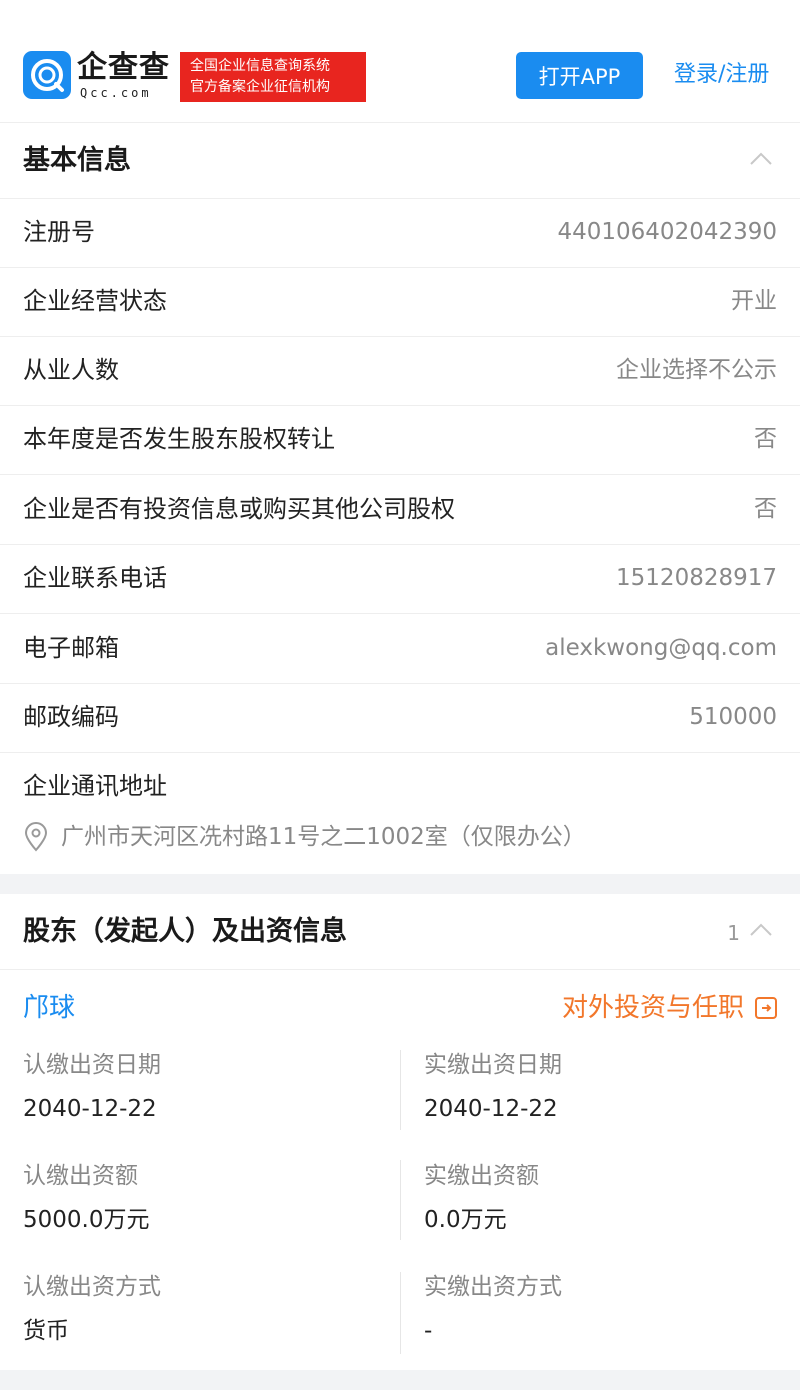  What do you see at coordinates (400, 718) in the screenshot?
I see `info-row-postal-code: 邮政编码 510000` at bounding box center [400, 718].